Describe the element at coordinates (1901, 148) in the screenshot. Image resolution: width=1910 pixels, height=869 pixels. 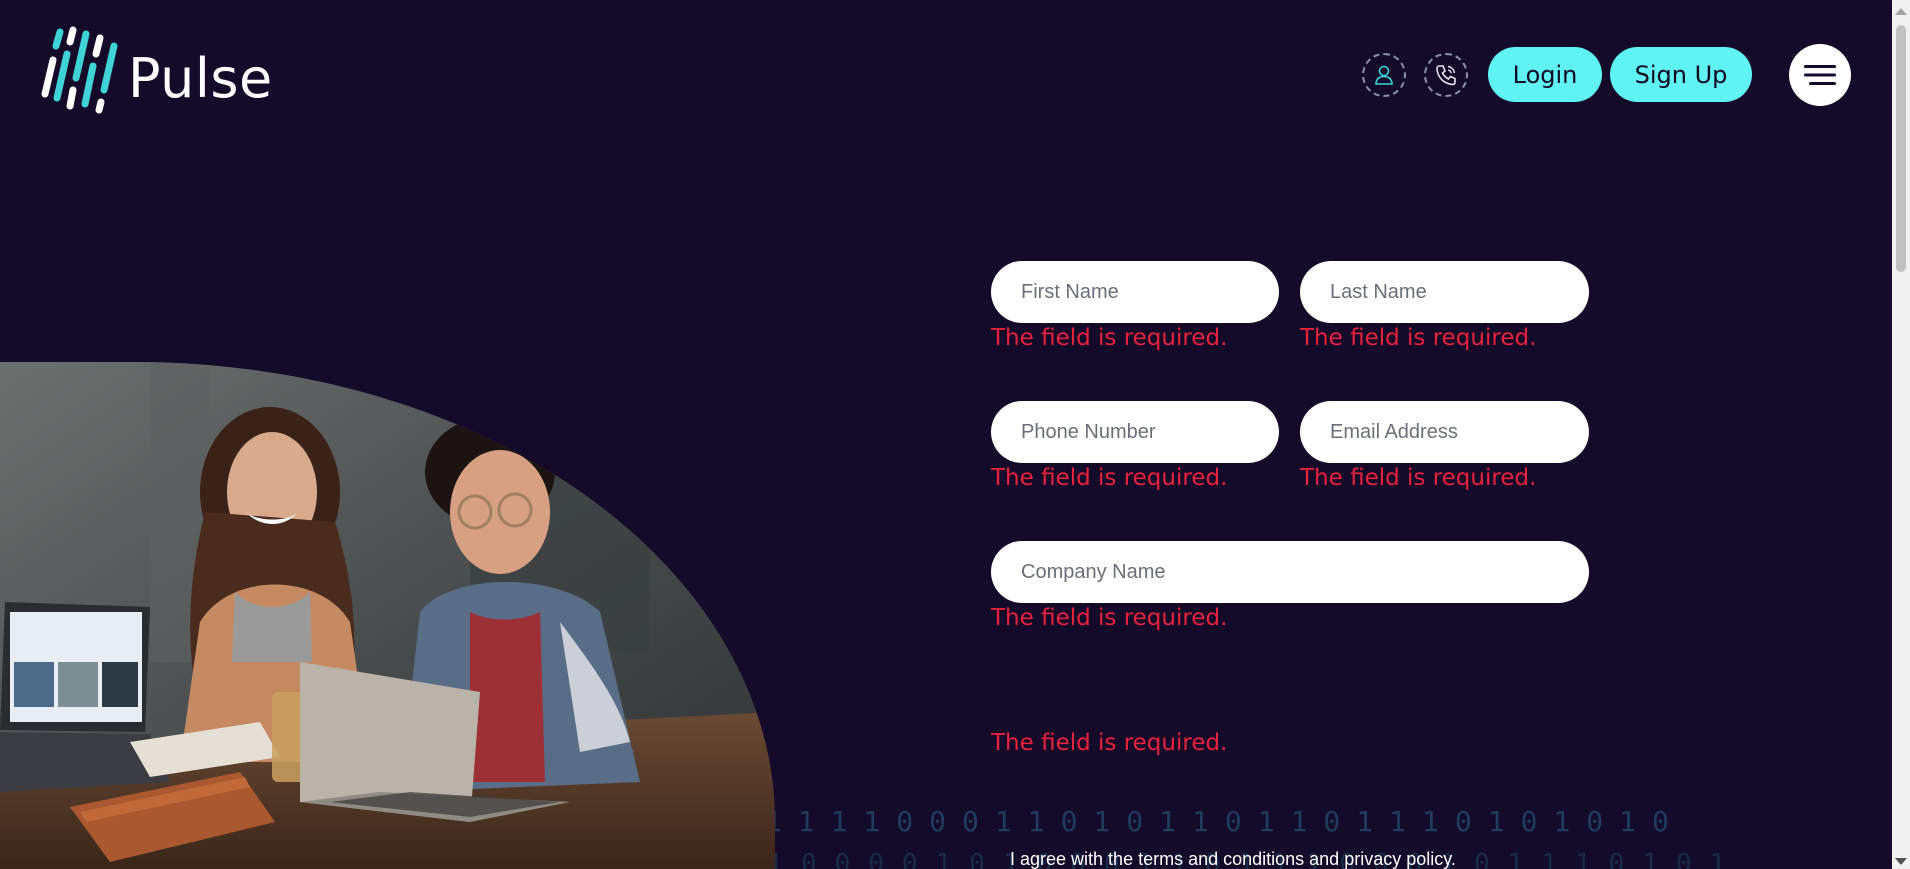
I see `scrollbar-thumb` at that location.